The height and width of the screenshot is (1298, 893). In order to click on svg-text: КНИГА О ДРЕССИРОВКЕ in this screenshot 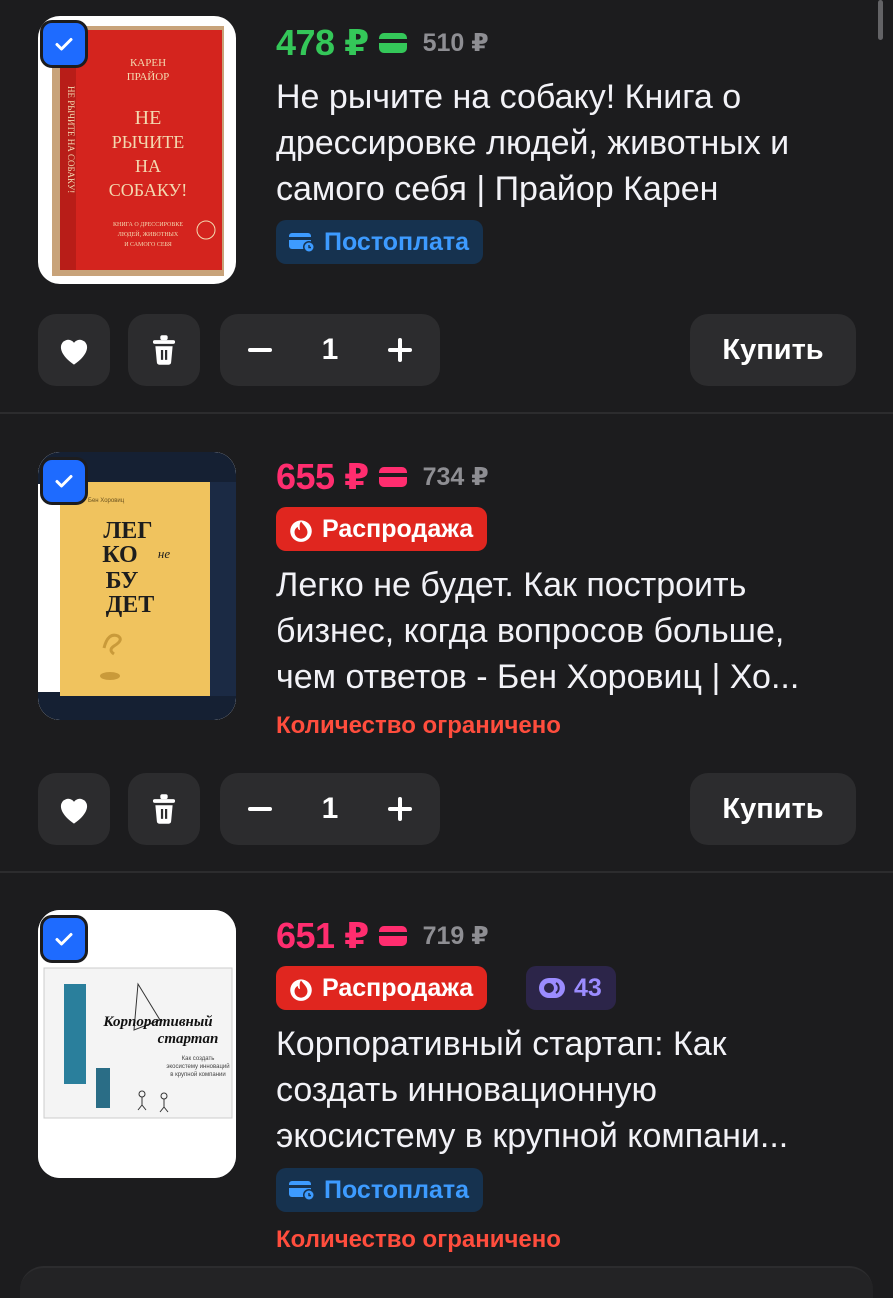, I will do `click(148, 225)`.